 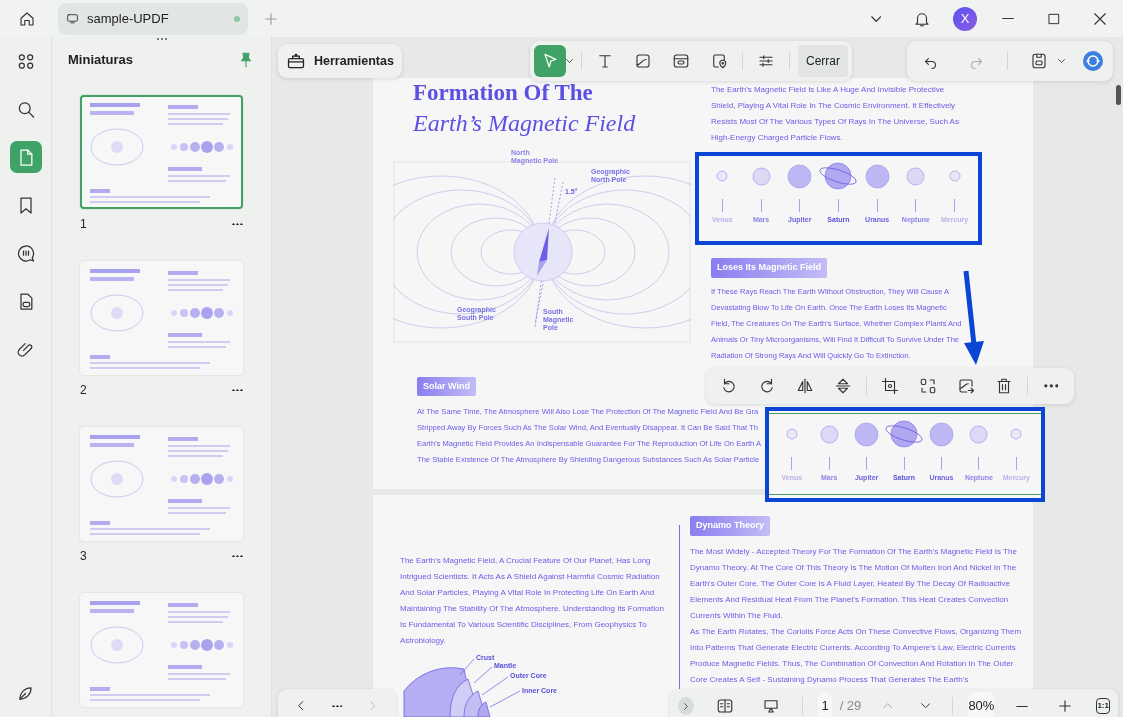 I want to click on monitor-icon, so click(x=72, y=18).